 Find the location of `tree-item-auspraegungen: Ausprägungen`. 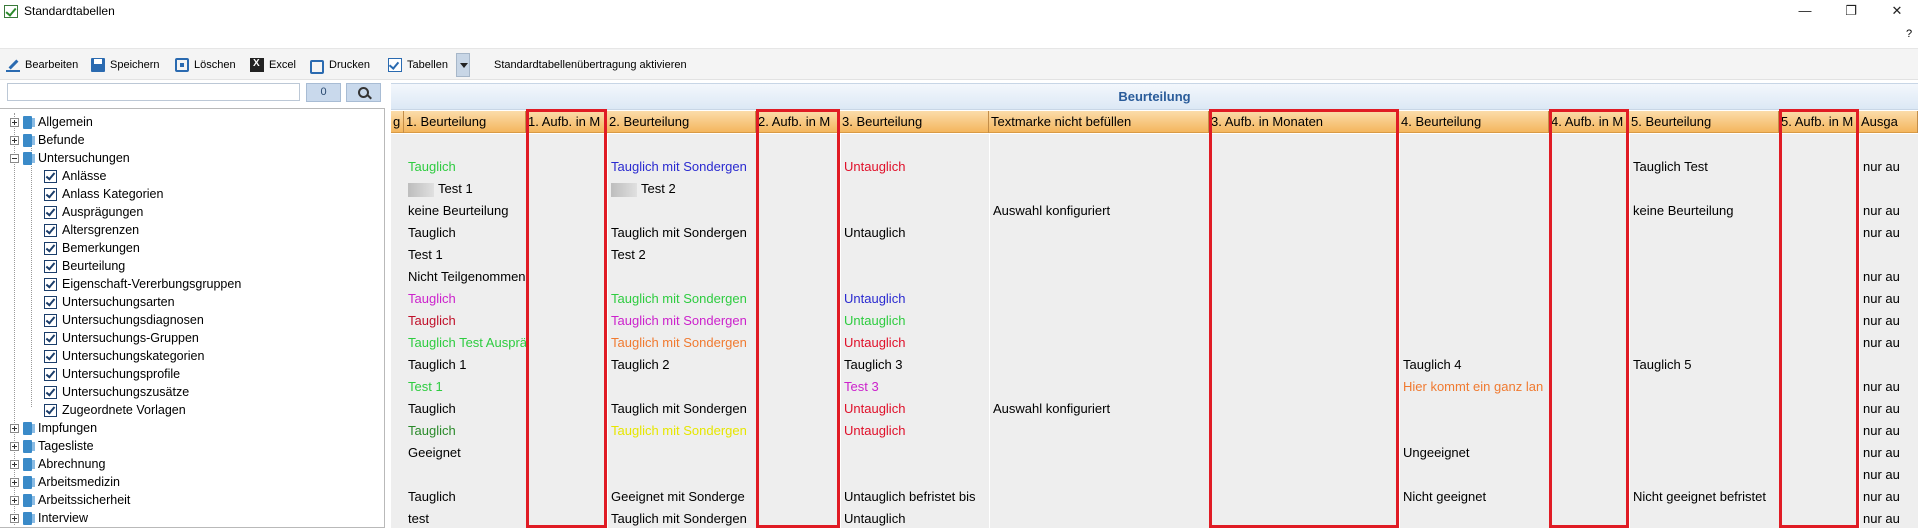

tree-item-auspraegungen: Ausprägungen is located at coordinates (93, 212).